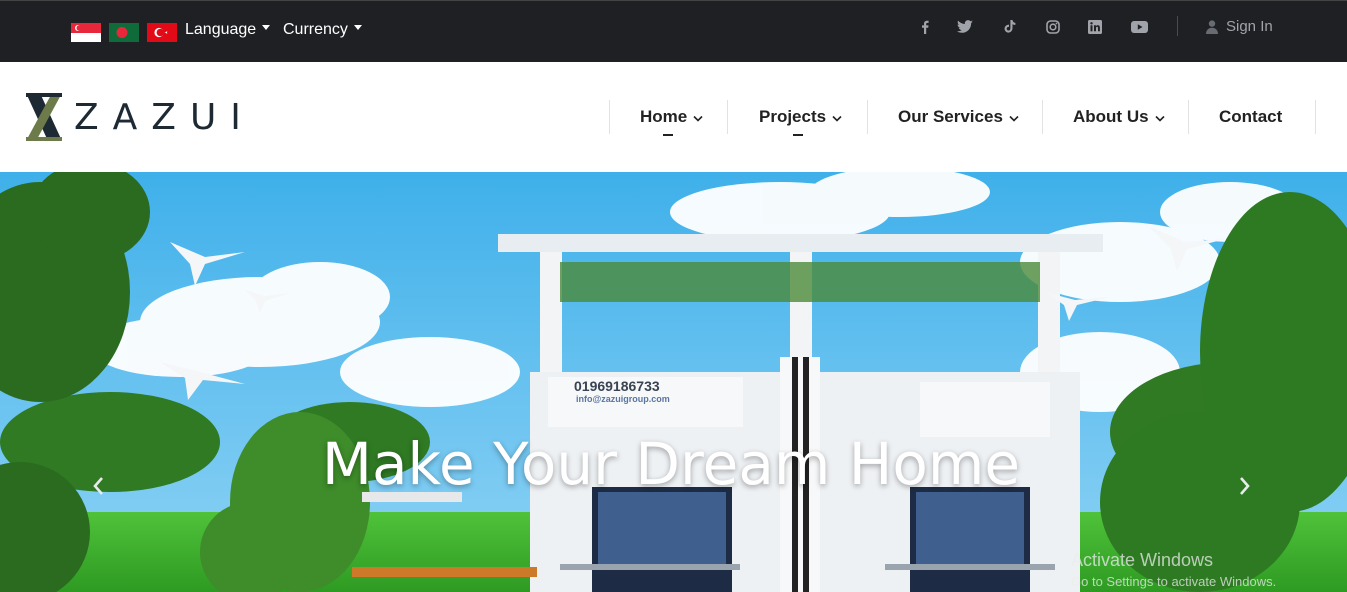 This screenshot has height=592, width=1347. Describe the element at coordinates (1177, 26) in the screenshot. I see `topbar-divider` at that location.